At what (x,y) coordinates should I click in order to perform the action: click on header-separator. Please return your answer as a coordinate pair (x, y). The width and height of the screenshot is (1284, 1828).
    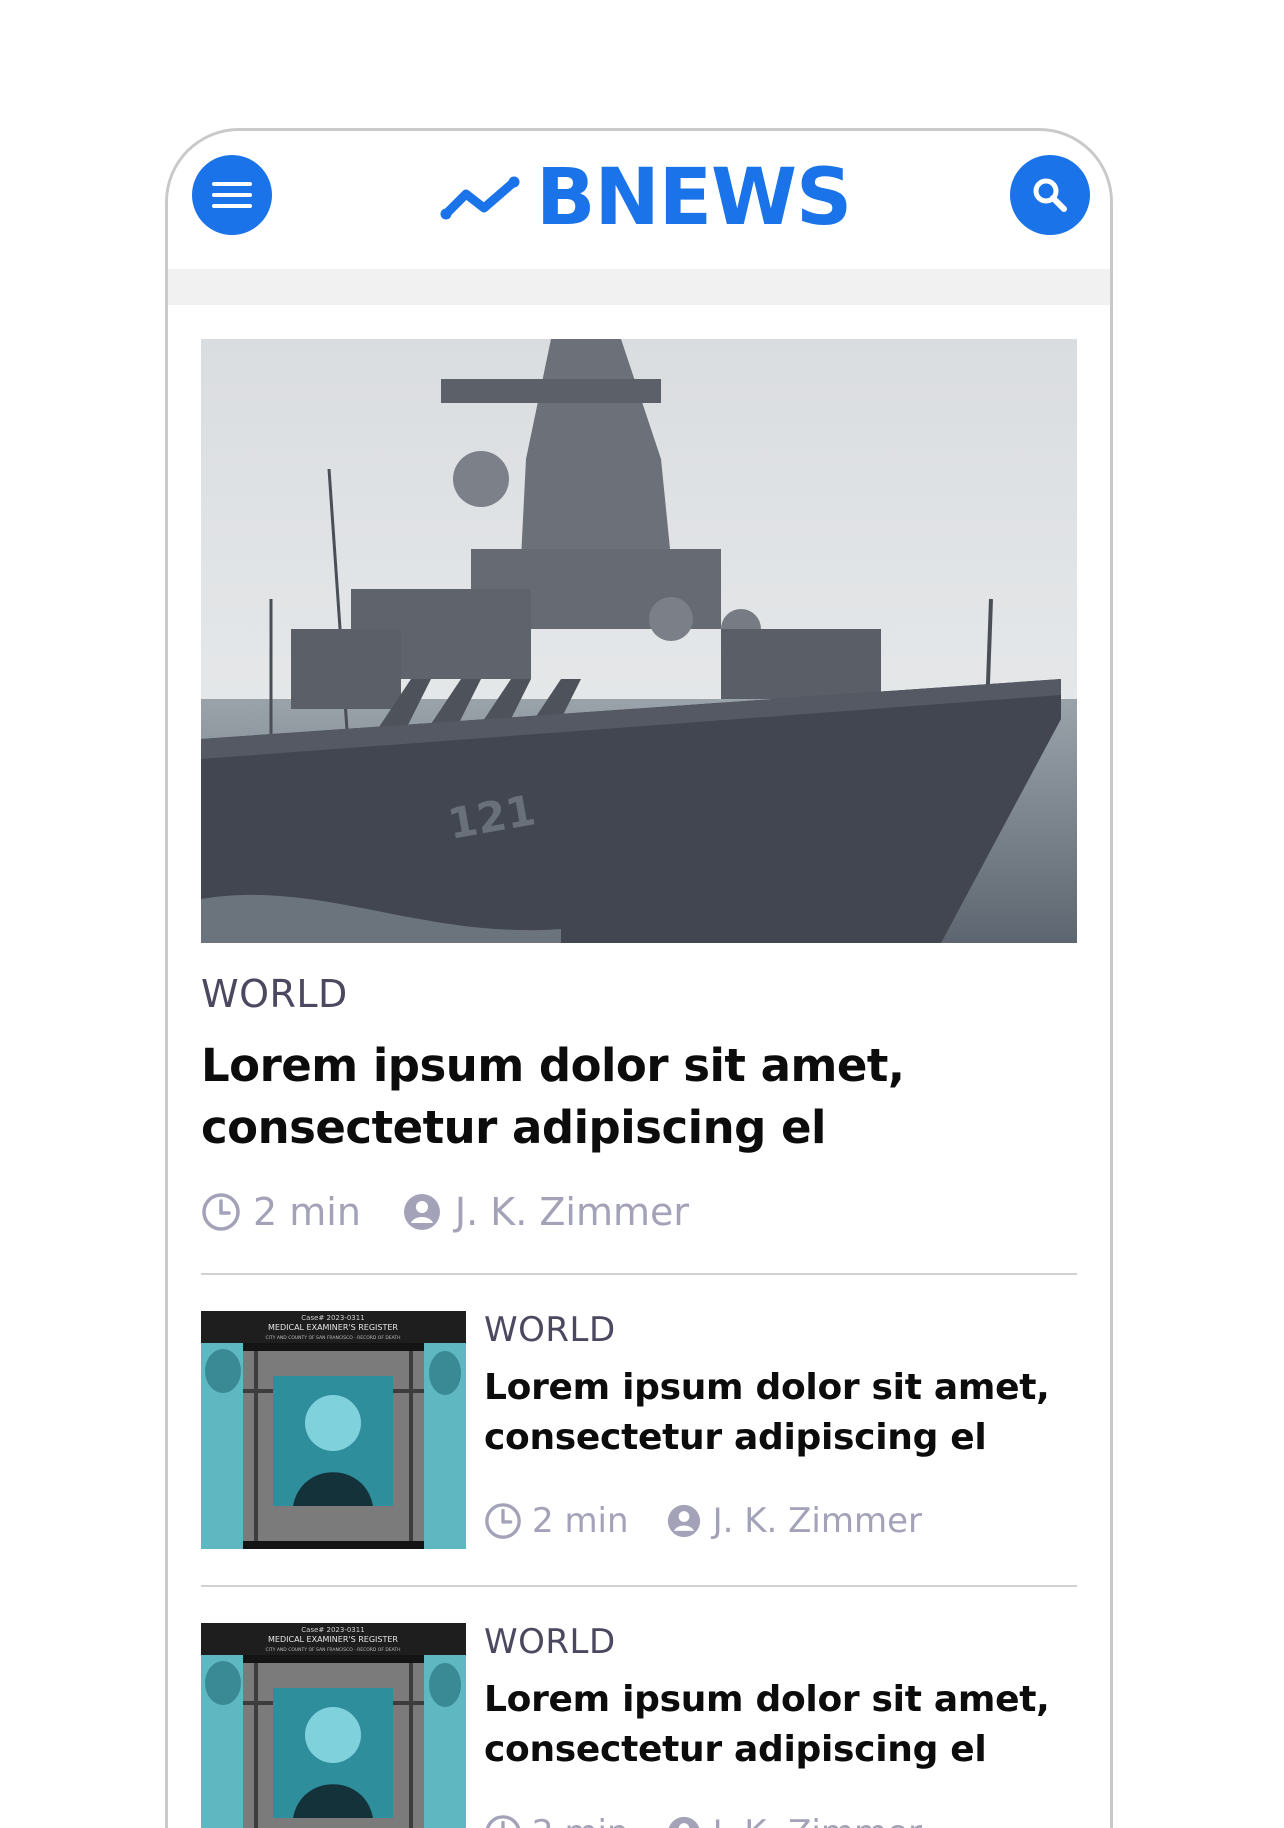
    Looking at the image, I should click on (639, 287).